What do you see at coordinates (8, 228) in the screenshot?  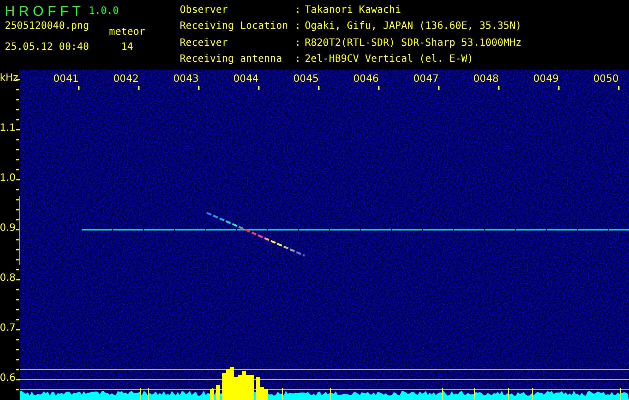 I see `y-tick-label: 0.9` at bounding box center [8, 228].